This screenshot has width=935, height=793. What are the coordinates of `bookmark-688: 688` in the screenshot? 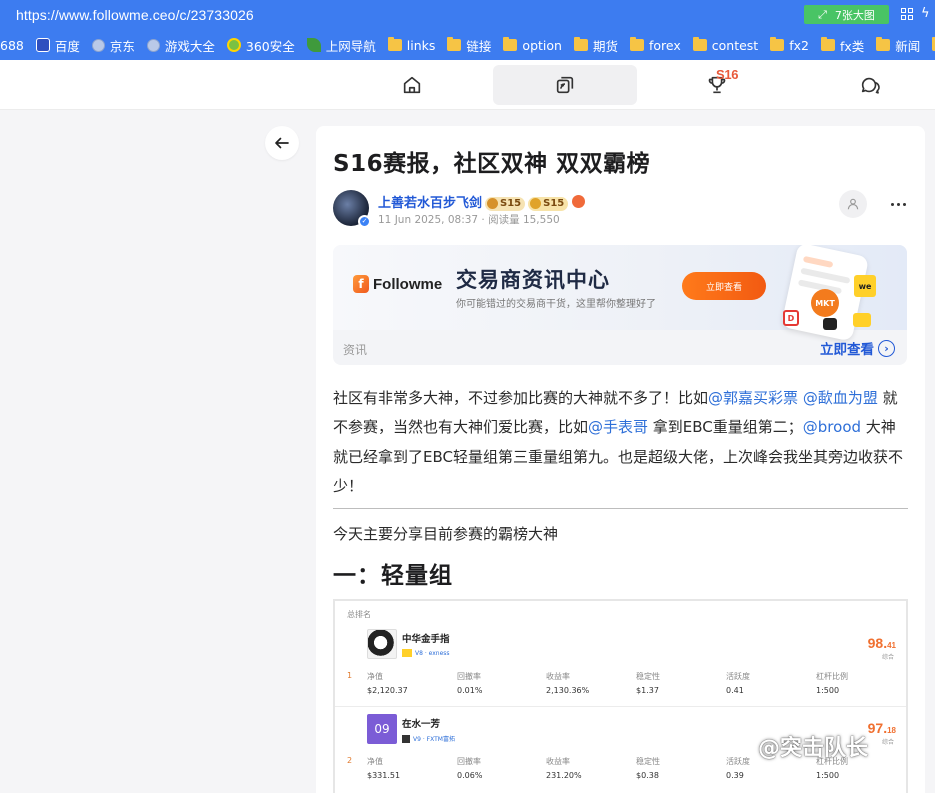 It's located at (12, 45).